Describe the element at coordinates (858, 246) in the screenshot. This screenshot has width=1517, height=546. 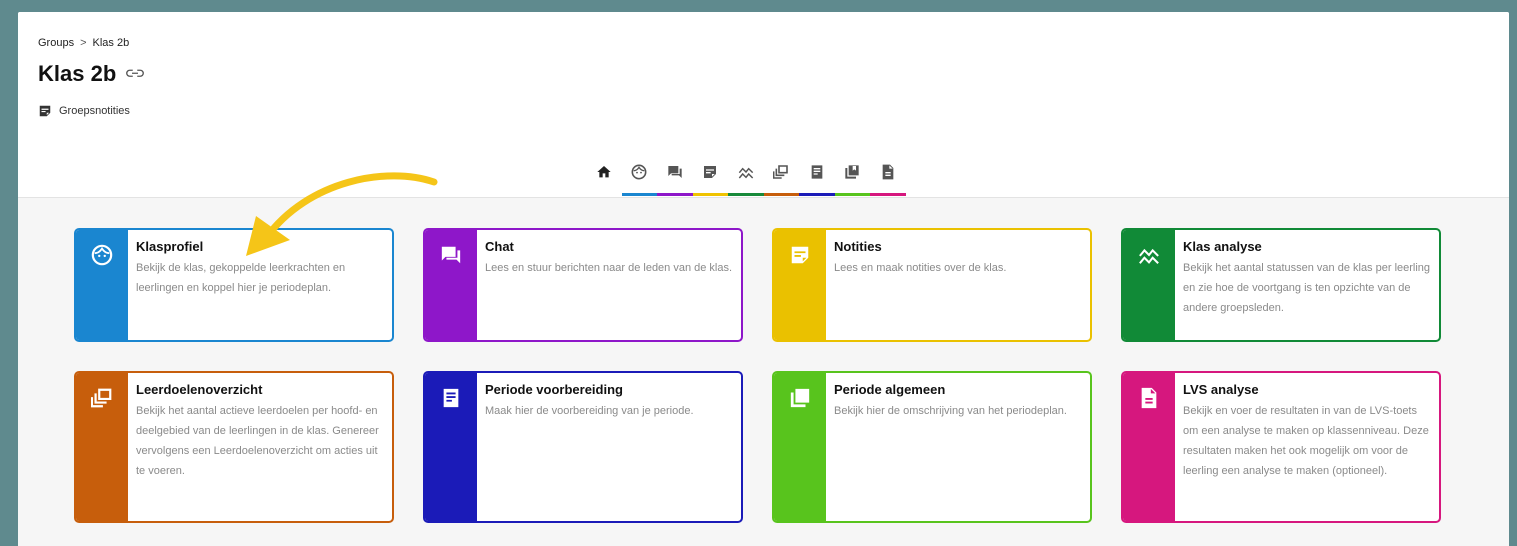
I see `card-title: Notities` at that location.